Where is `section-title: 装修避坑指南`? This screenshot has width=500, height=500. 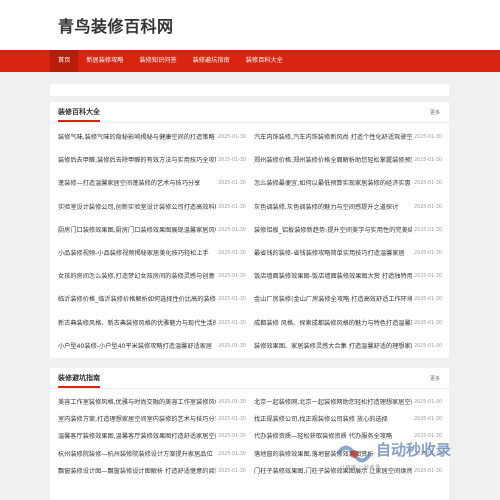 section-title: 装修避坑指南 is located at coordinates (79, 380).